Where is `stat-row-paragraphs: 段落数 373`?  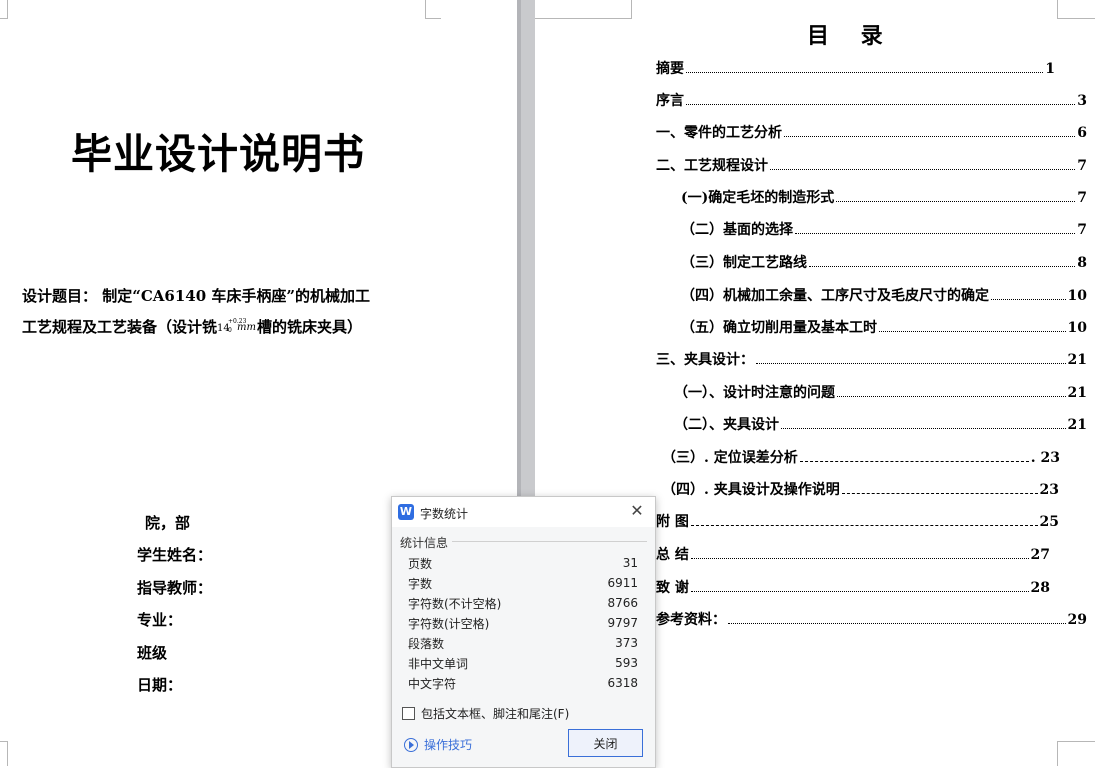
stat-row-paragraphs: 段落数 373 is located at coordinates (523, 643).